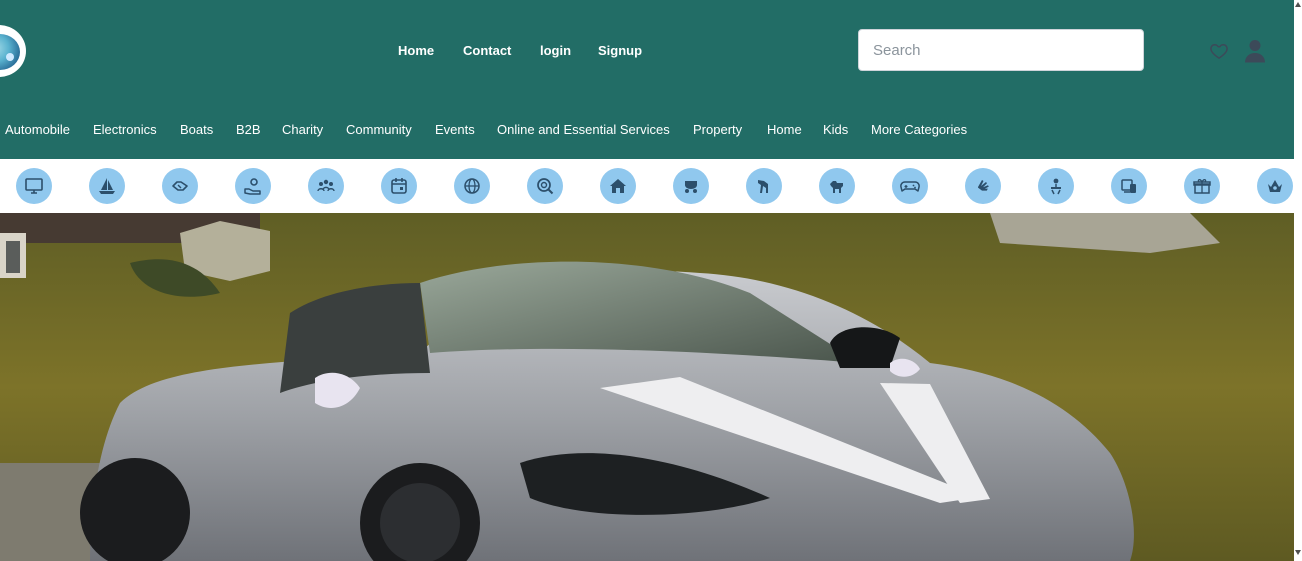 The width and height of the screenshot is (1302, 561). Describe the element at coordinates (416, 50) in the screenshot. I see `nav-home: Home` at that location.